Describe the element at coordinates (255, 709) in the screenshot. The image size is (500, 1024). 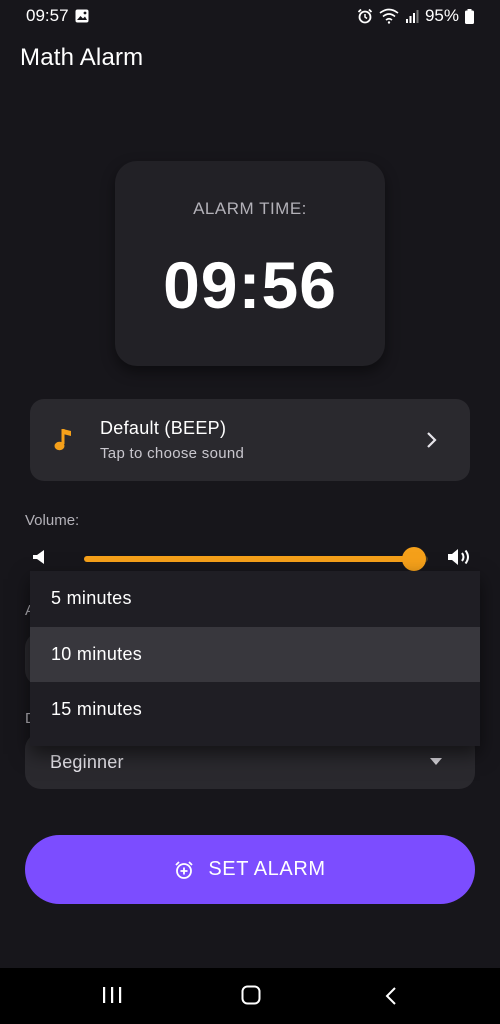
I see `dropdown-option-15-minutes: 15 minutes` at that location.